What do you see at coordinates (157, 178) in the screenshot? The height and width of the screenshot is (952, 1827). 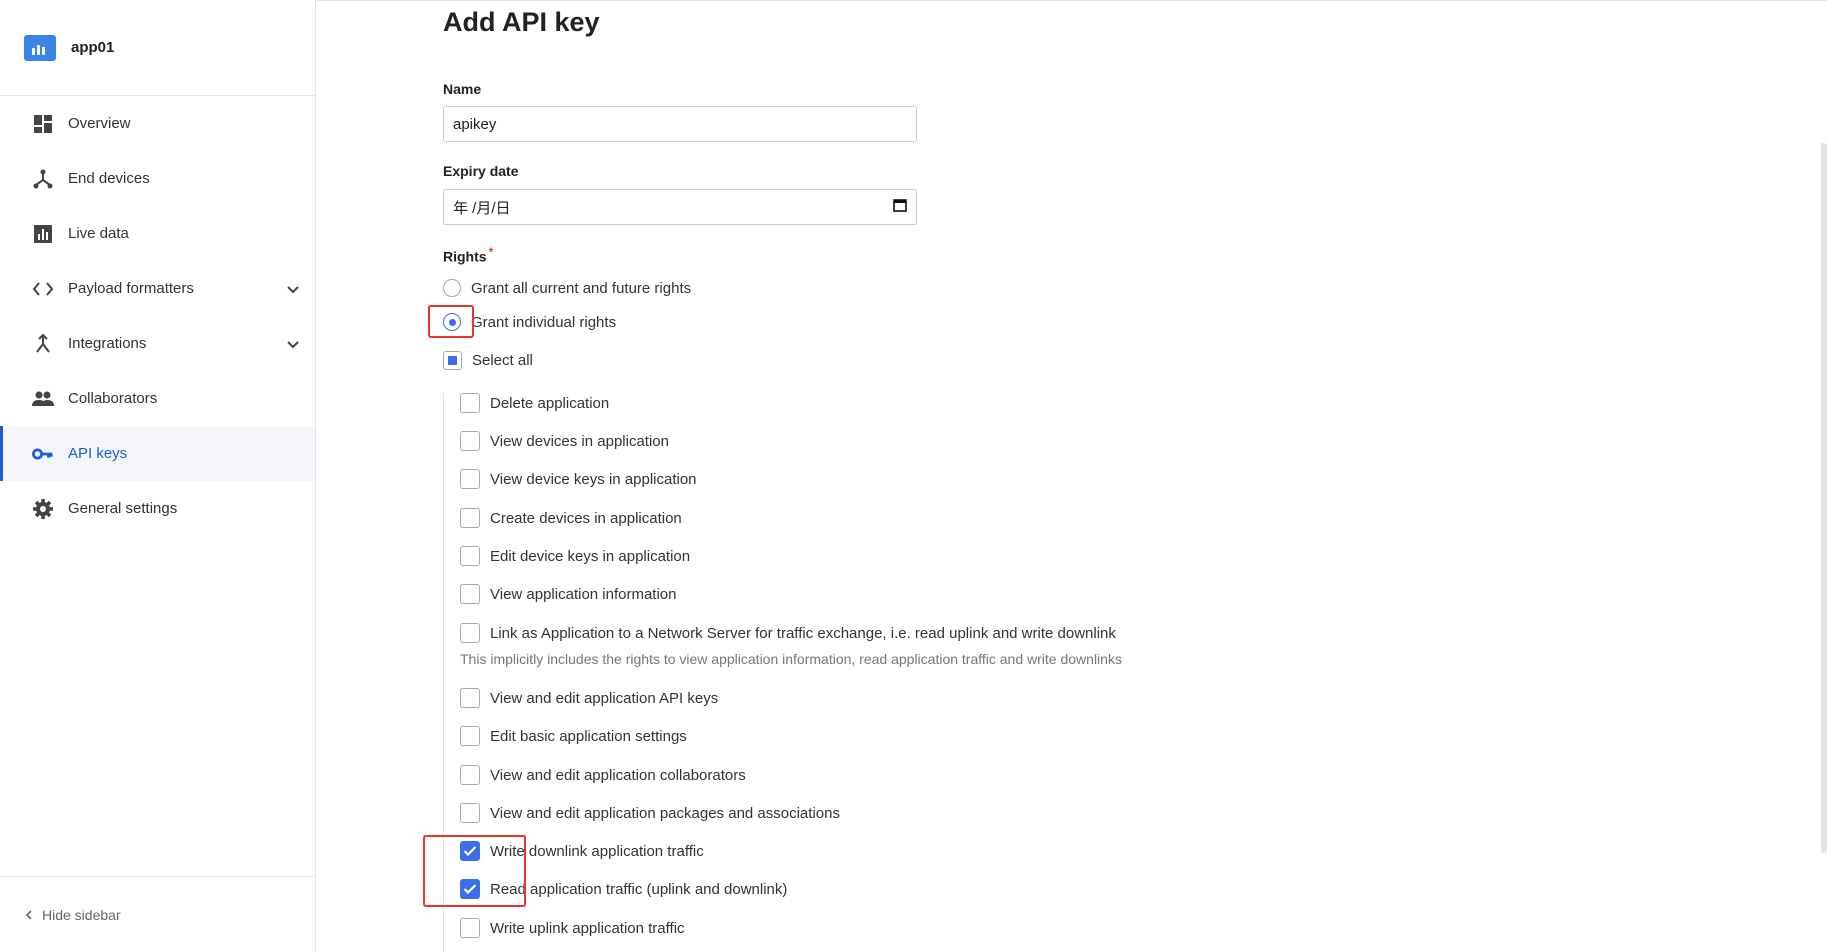 I see `sidebar-item-end-devices: End devices` at bounding box center [157, 178].